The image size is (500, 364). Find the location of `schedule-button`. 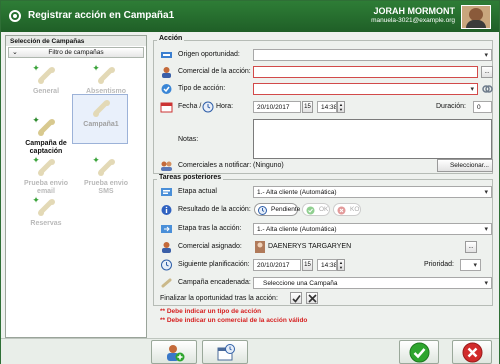

schedule-button is located at coordinates (225, 352).